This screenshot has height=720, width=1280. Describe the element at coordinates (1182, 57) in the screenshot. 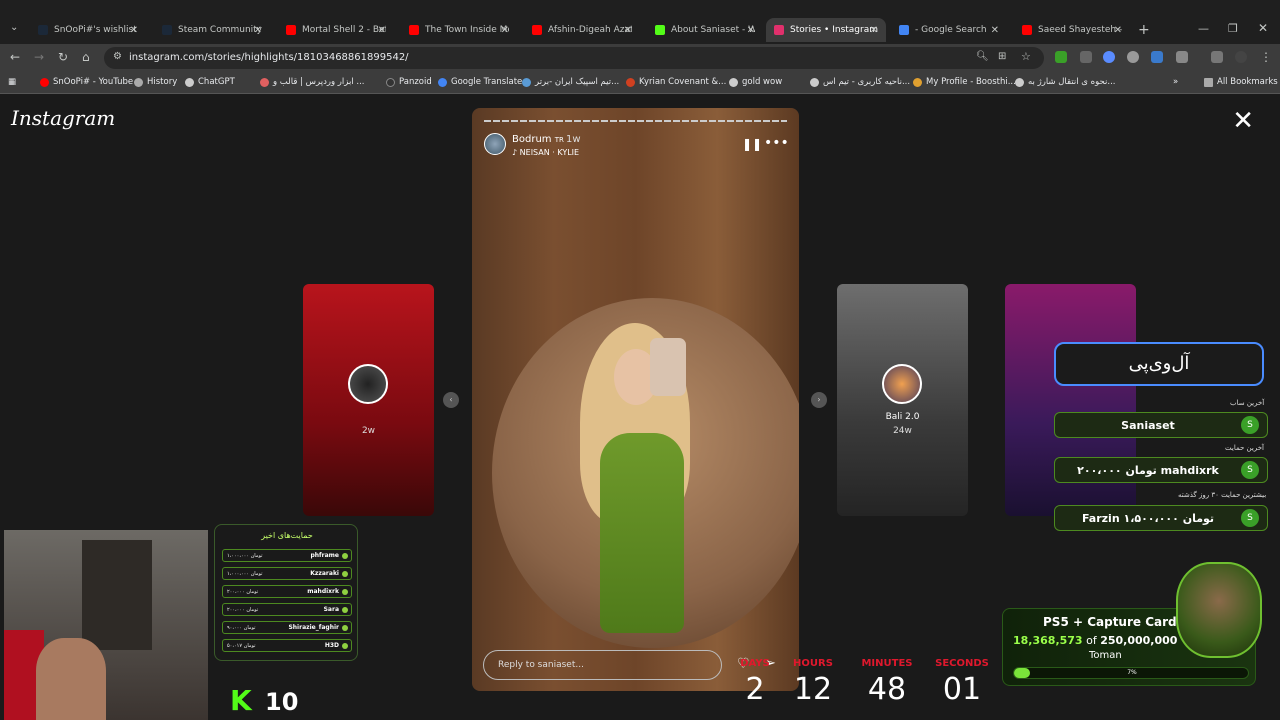

I see `extensions-puzzle-icon` at that location.